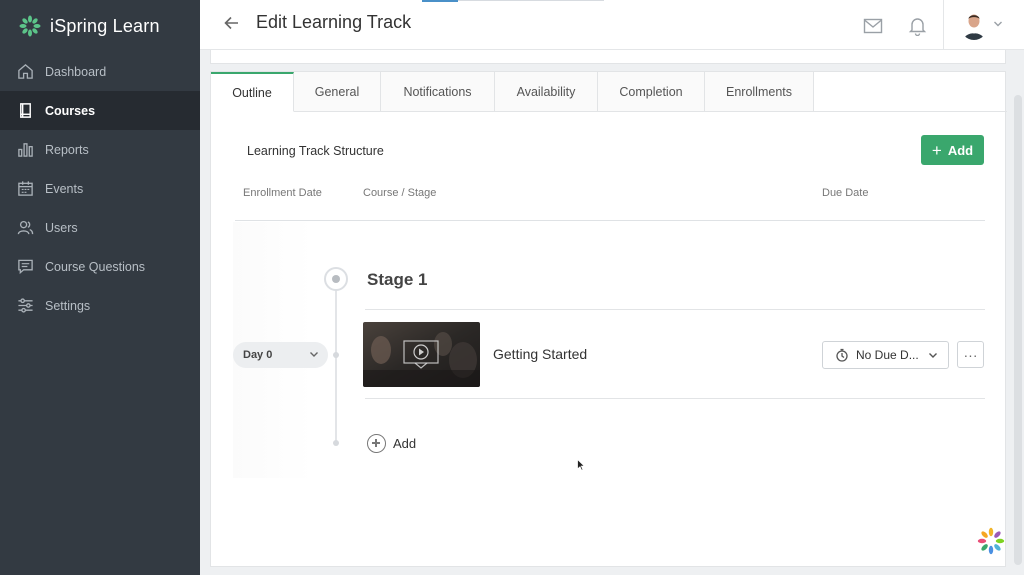 This screenshot has height=575, width=1024. What do you see at coordinates (232, 23) in the screenshot?
I see `back-arrow-icon` at bounding box center [232, 23].